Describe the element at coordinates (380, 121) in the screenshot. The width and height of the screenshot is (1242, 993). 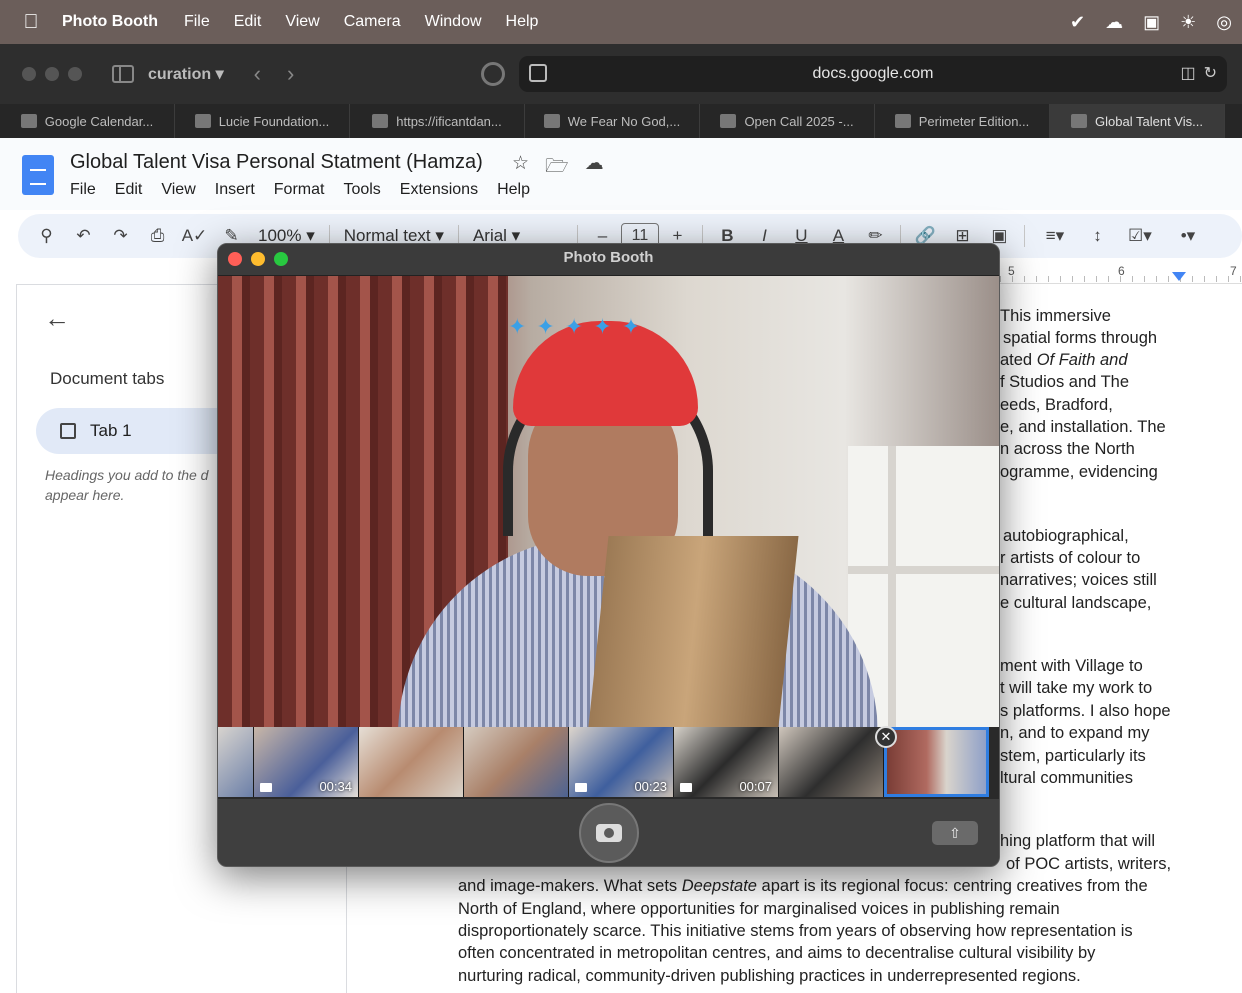
I see `site-icon` at that location.